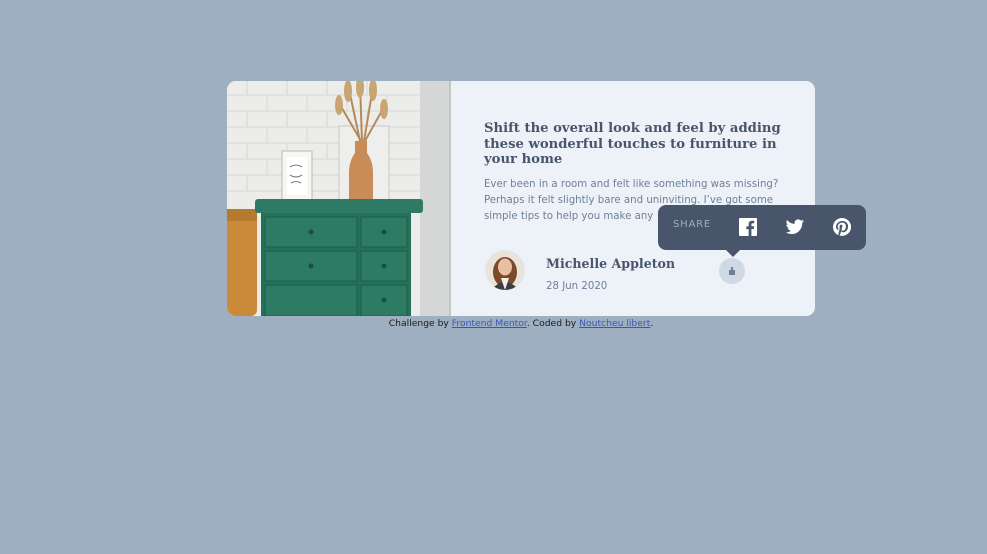  What do you see at coordinates (489, 323) in the screenshot?
I see `frontend-mentor-link: Frontend Mentor` at bounding box center [489, 323].